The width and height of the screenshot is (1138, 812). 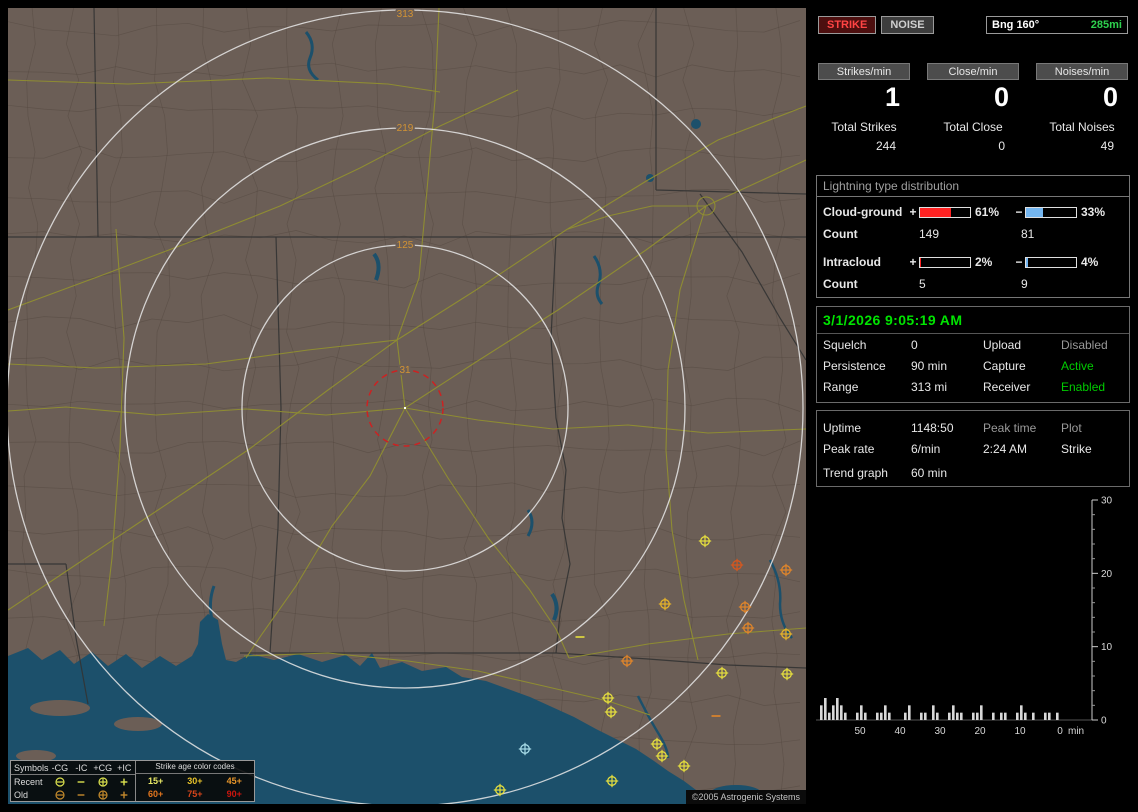 I want to click on cloud-ground-label: Cloud-ground, so click(x=863, y=212).